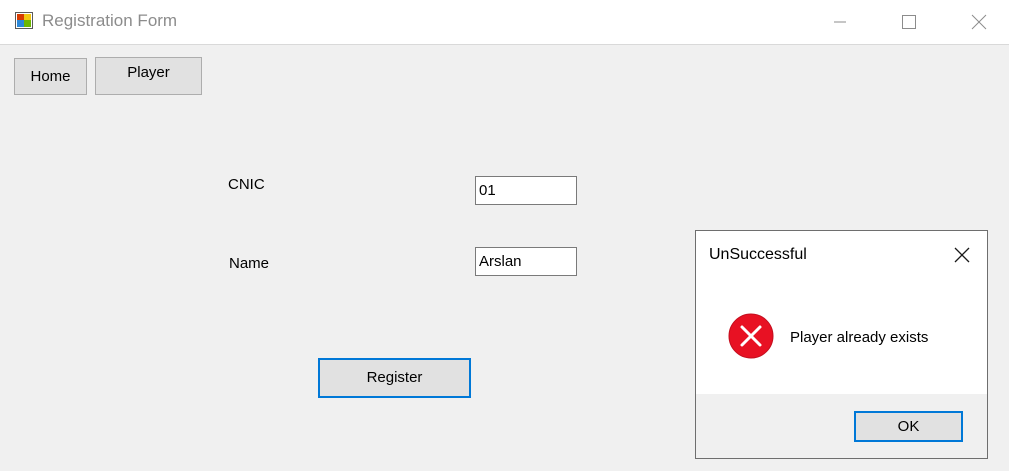 Image resolution: width=1009 pixels, height=471 pixels. I want to click on message-dialog: UnSuccessful Player already exists OK, so click(841, 344).